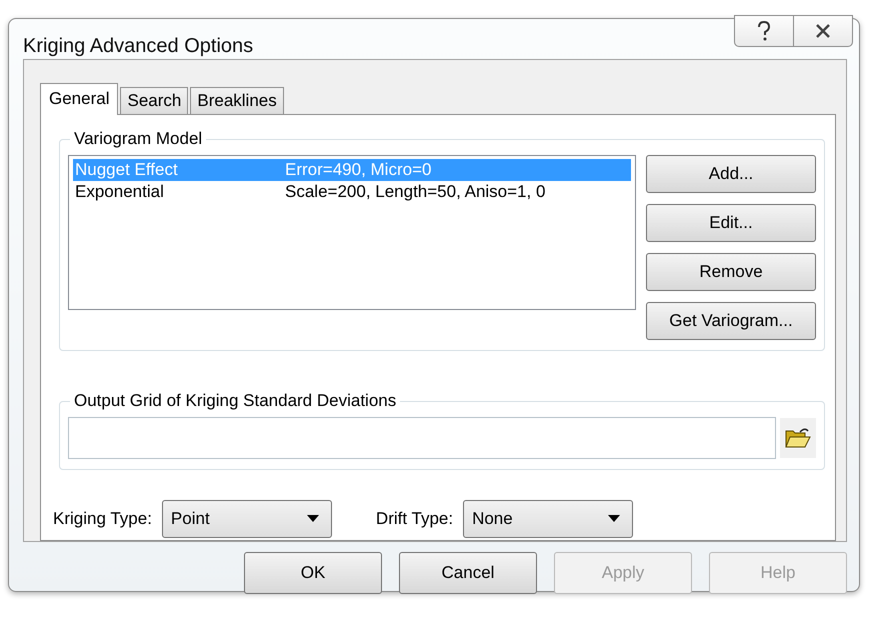 The image size is (878, 622). Describe the element at coordinates (120, 192) in the screenshot. I see `model-name: Exponential` at that location.